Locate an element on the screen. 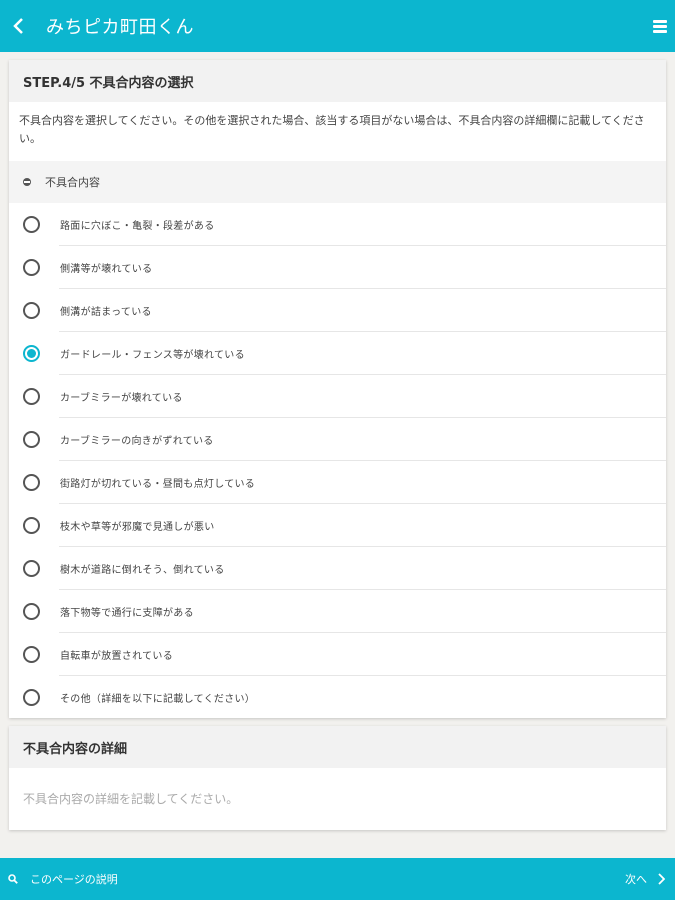 Image resolution: width=675 pixels, height=900 pixels. menu-button is located at coordinates (660, 26).